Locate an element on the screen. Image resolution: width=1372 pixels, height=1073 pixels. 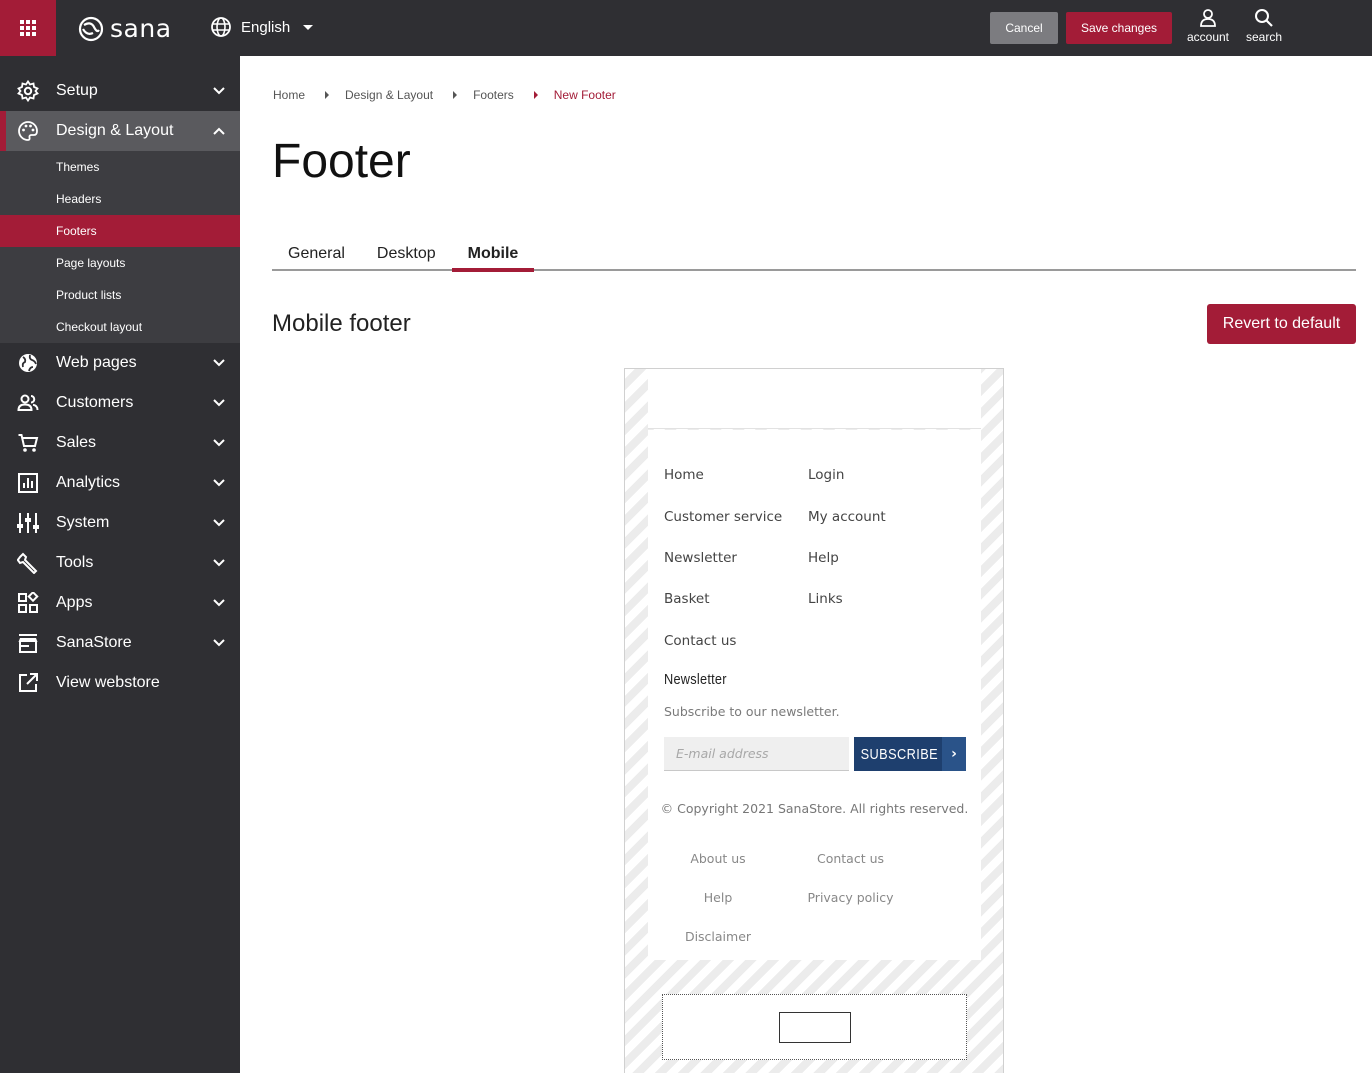
sidebar-item-label: Sales is located at coordinates (76, 442).